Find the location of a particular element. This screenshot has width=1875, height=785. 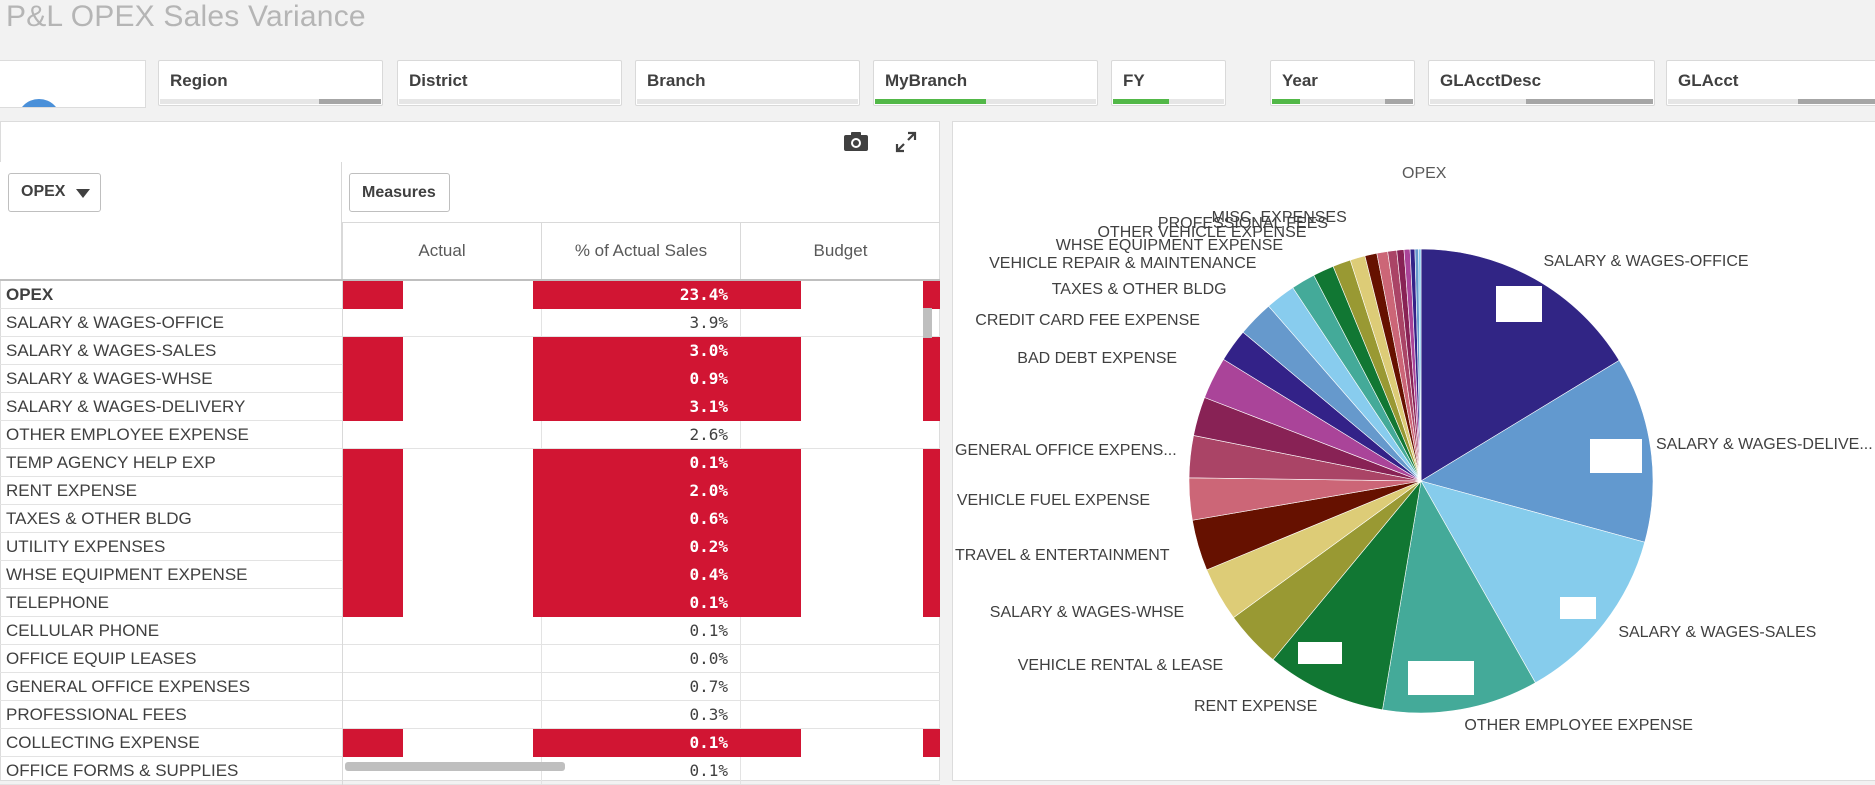

pie-chart is located at coordinates (1421, 481).